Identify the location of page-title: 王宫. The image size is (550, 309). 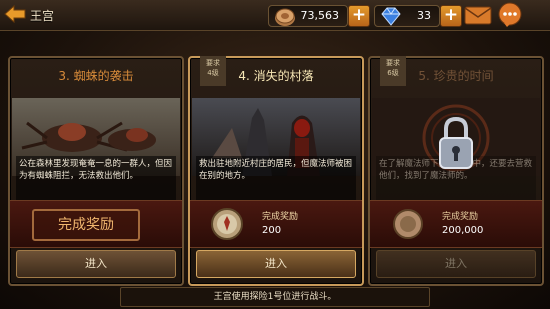
(42, 16).